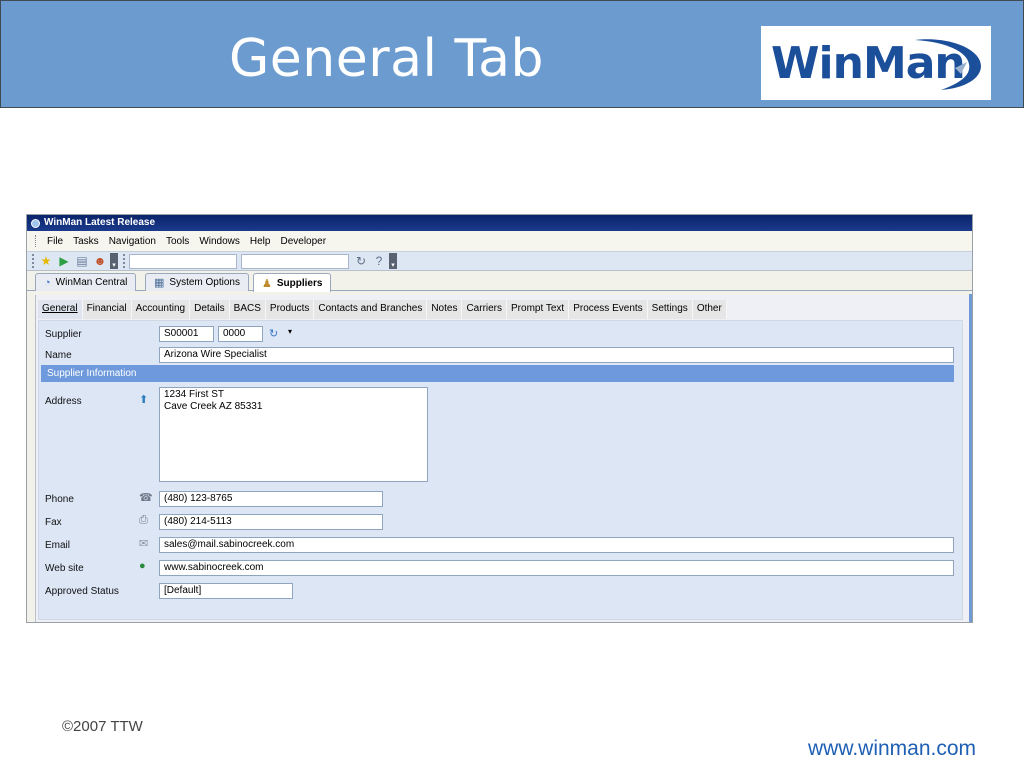 Image resolution: width=1024 pixels, height=768 pixels. I want to click on email-icon: ✉, so click(143, 543).